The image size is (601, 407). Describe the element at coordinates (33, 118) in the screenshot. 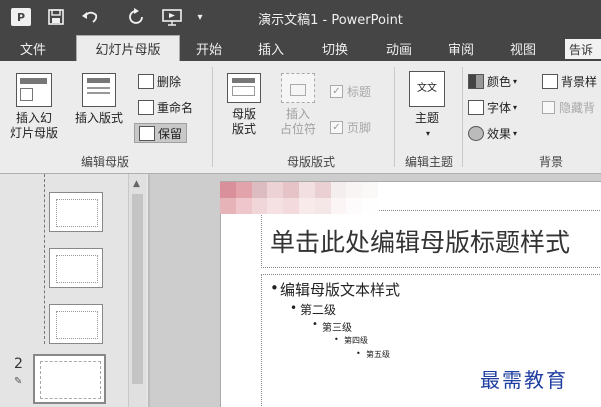

I see `insert-slide-master-label-1: 插入幻` at that location.